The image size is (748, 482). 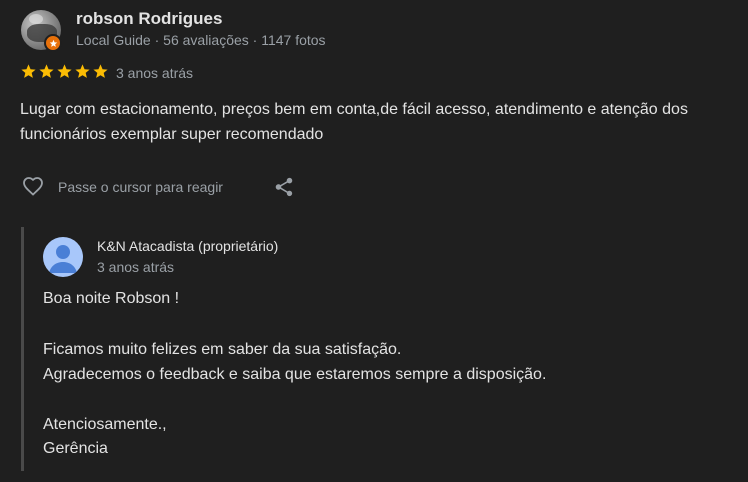 What do you see at coordinates (201, 40) in the screenshot?
I see `reviewer-meta: Local Guide · 56 avaliações · 1147 fotos` at bounding box center [201, 40].